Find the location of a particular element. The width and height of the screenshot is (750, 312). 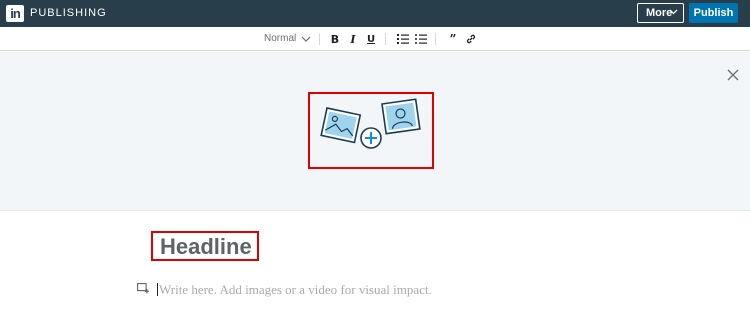

text-style-select: Normal is located at coordinates (287, 39).